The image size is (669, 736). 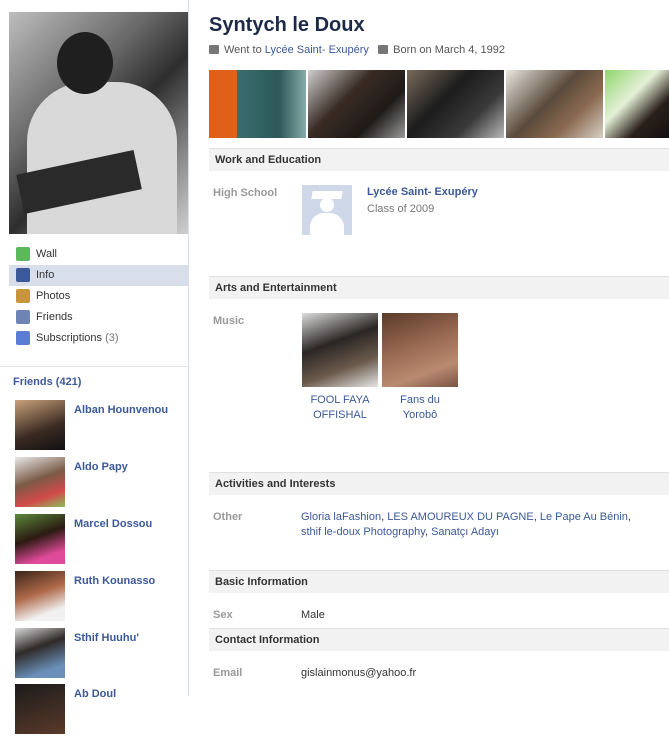 What do you see at coordinates (287, 25) in the screenshot?
I see `profile-name: Syntych le Doux` at bounding box center [287, 25].